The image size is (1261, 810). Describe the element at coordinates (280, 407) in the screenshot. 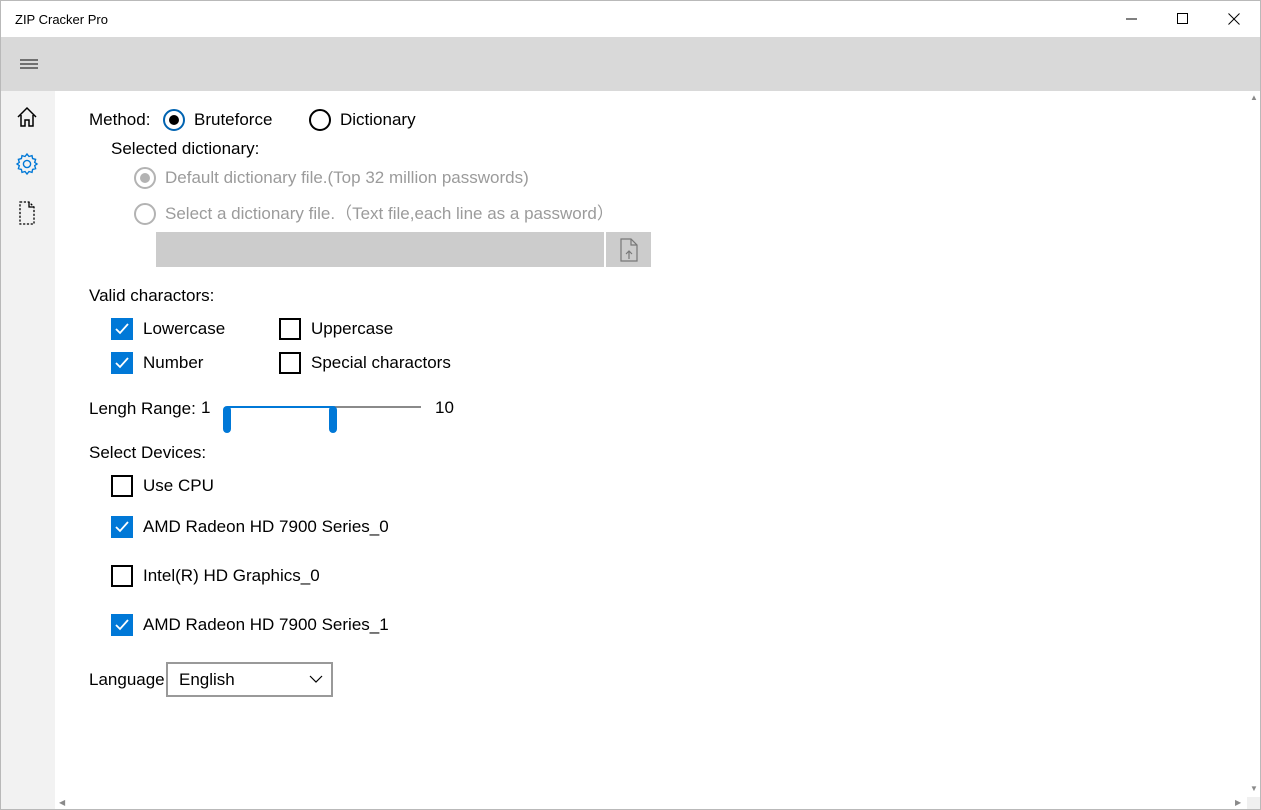

I see `length-range-fill` at that location.